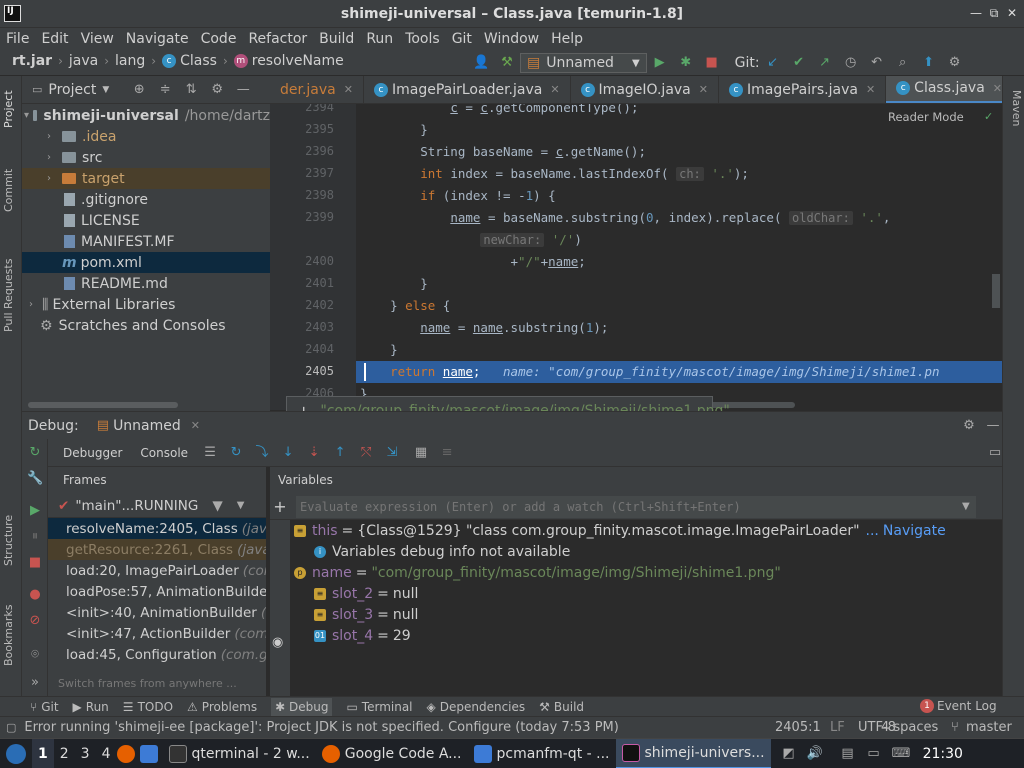 This screenshot has width=1024, height=768. Describe the element at coordinates (157, 633) in the screenshot. I see `frame-row: <init>:47, ActionBuilder(com.` at that location.